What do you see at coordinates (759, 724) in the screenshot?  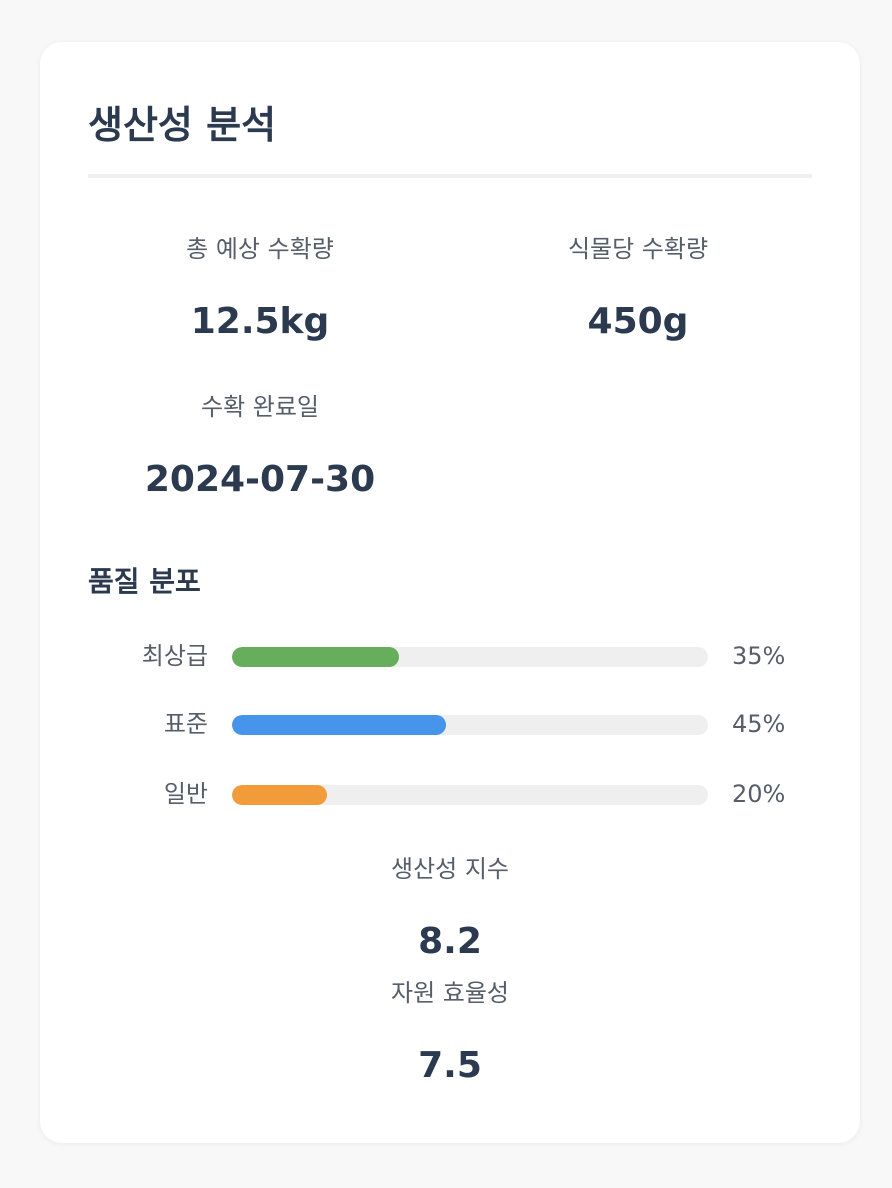 I see `quality-percent: 45%` at bounding box center [759, 724].